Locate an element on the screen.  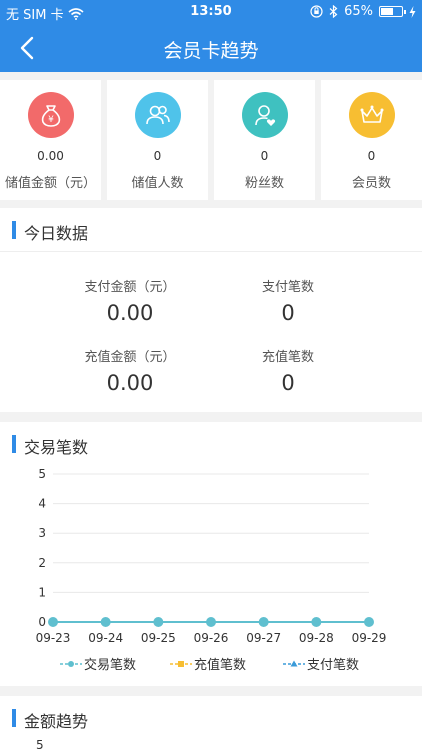
summary-card-stored-users: 0 储值人数 is located at coordinates (157, 140).